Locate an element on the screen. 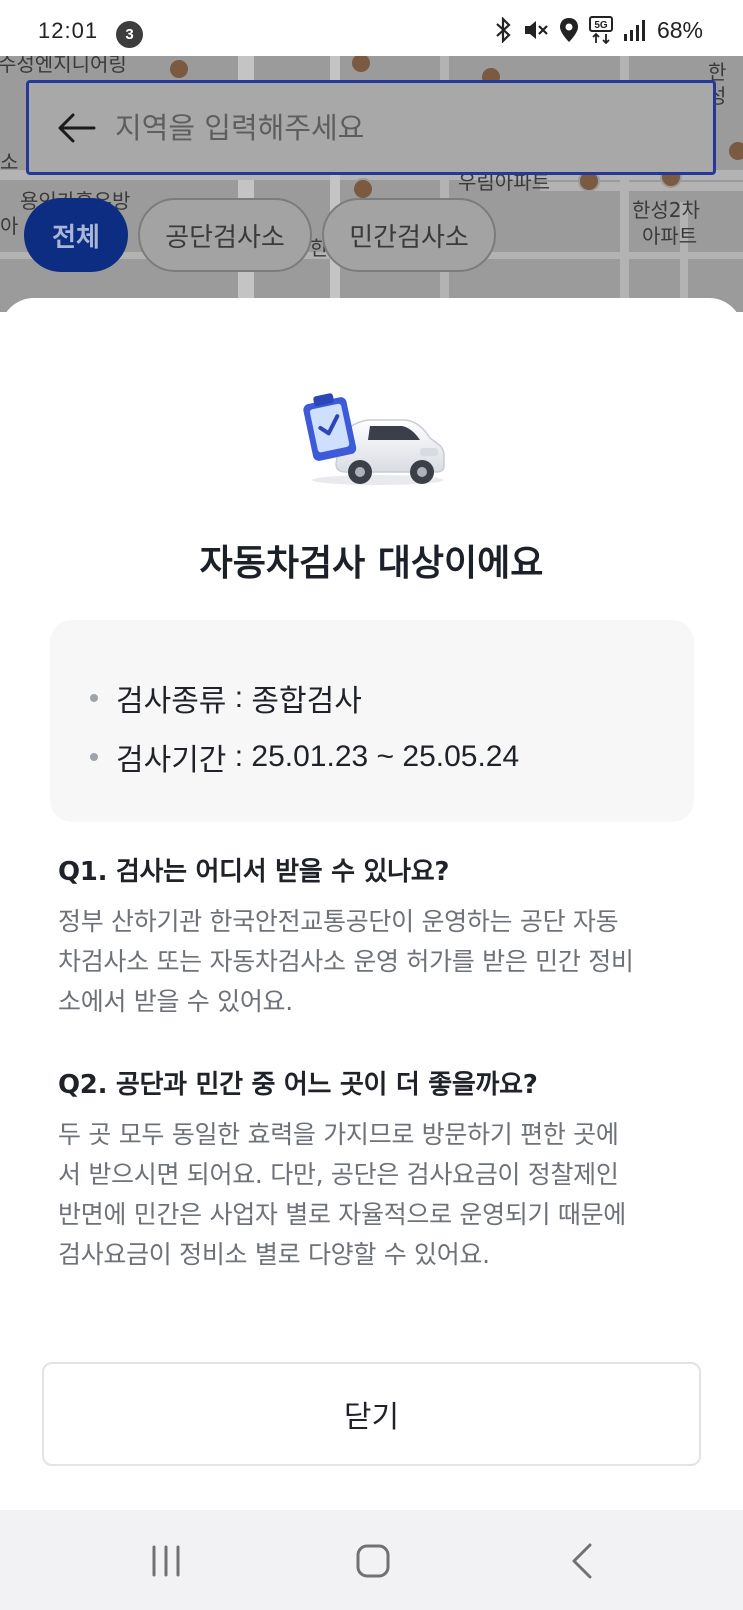  info-row-inspection-period: 검사기간 : 25.01.23 ~ 25.05.24 is located at coordinates (392, 756).